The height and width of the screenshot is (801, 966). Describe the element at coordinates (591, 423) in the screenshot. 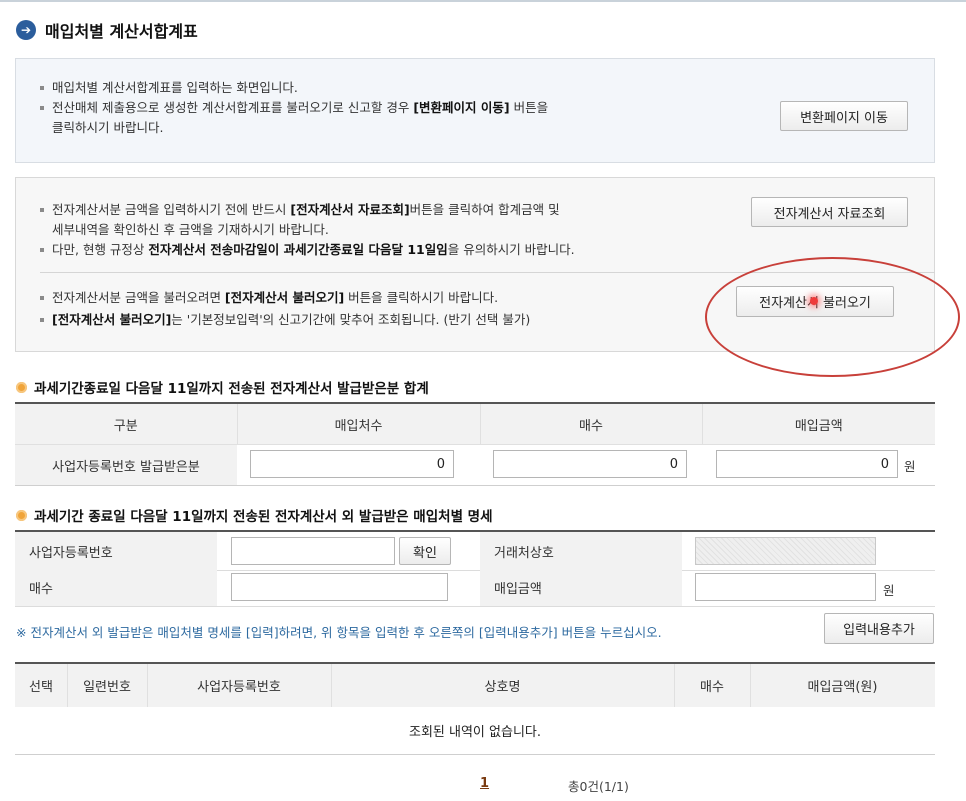

I see `summary-header: 매수` at that location.